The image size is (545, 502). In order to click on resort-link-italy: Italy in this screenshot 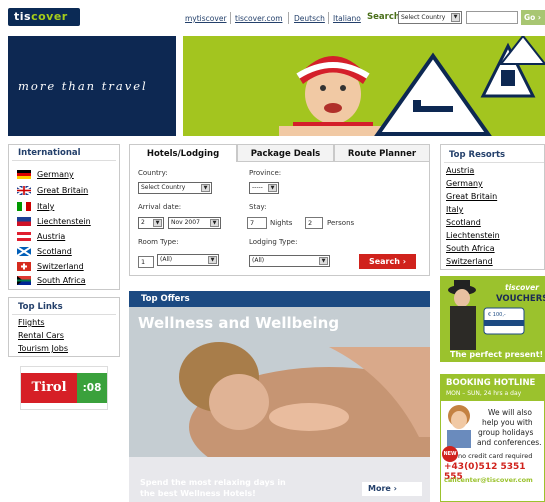, I will do `click(454, 209)`.